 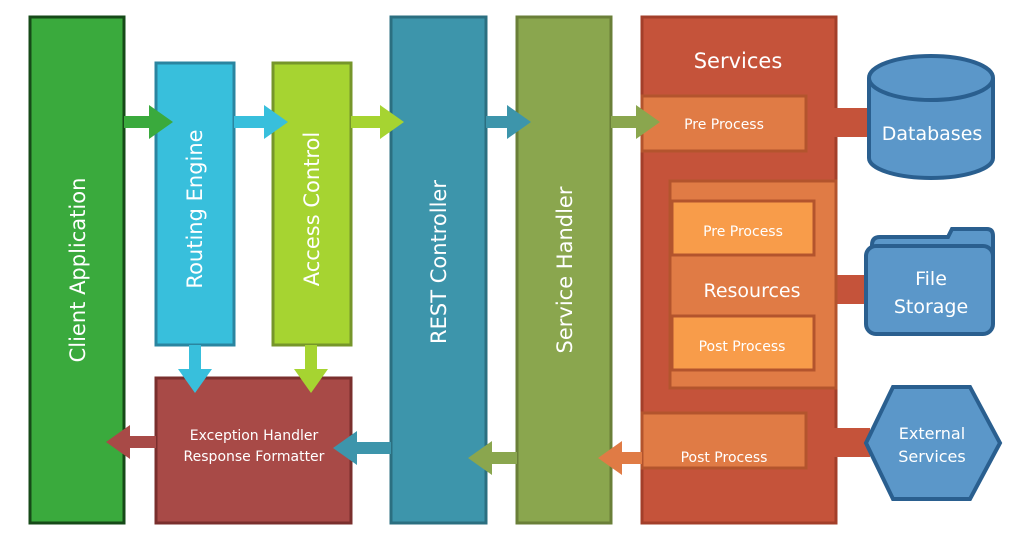 I want to click on databases-label: Databases, so click(x=932, y=134).